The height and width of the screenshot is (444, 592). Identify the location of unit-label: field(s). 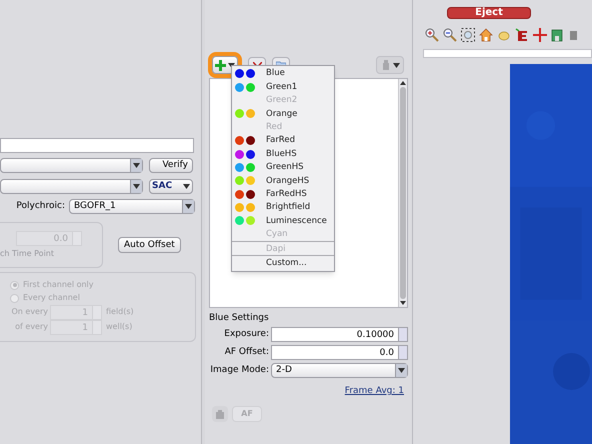
(120, 312).